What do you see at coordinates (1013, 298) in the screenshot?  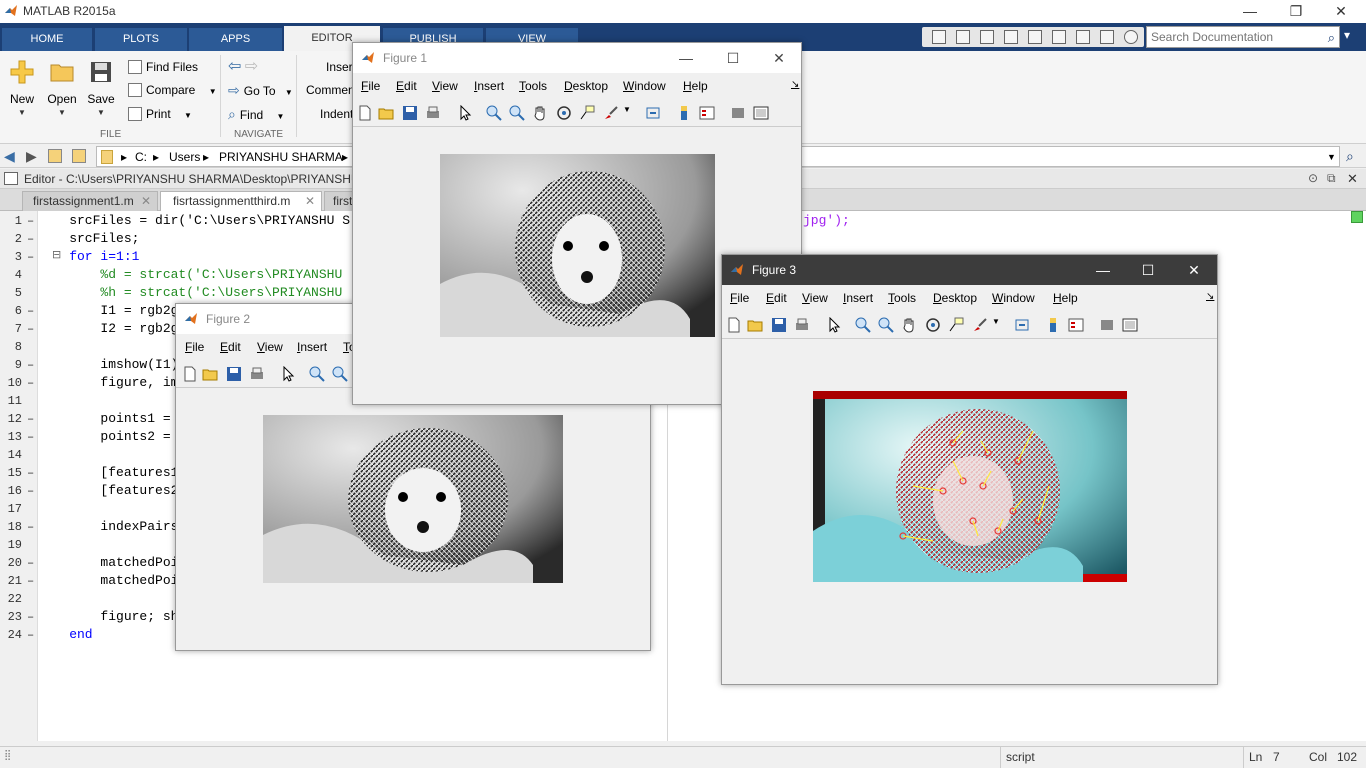 I see `menu-window: Window` at bounding box center [1013, 298].